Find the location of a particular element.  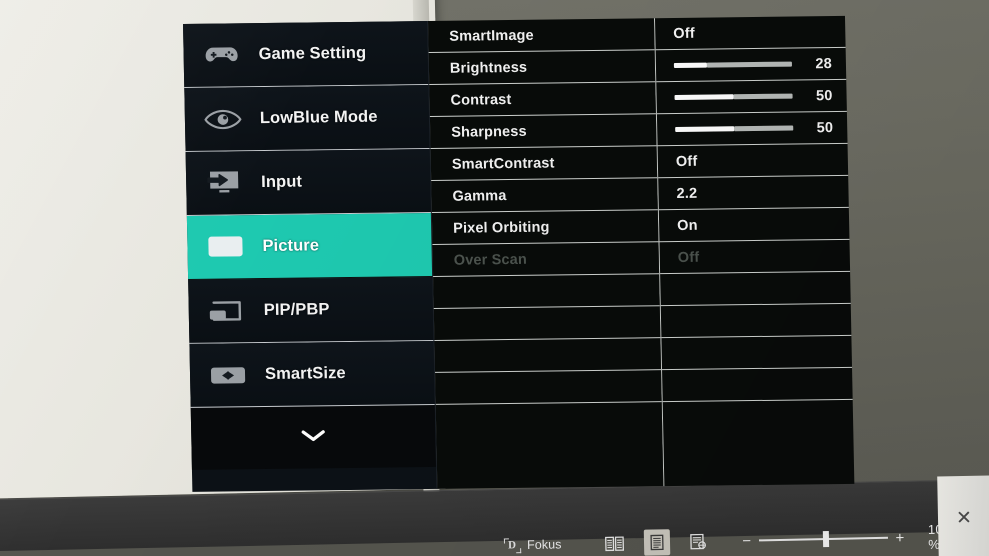

input-monitor-icon is located at coordinates (224, 183).